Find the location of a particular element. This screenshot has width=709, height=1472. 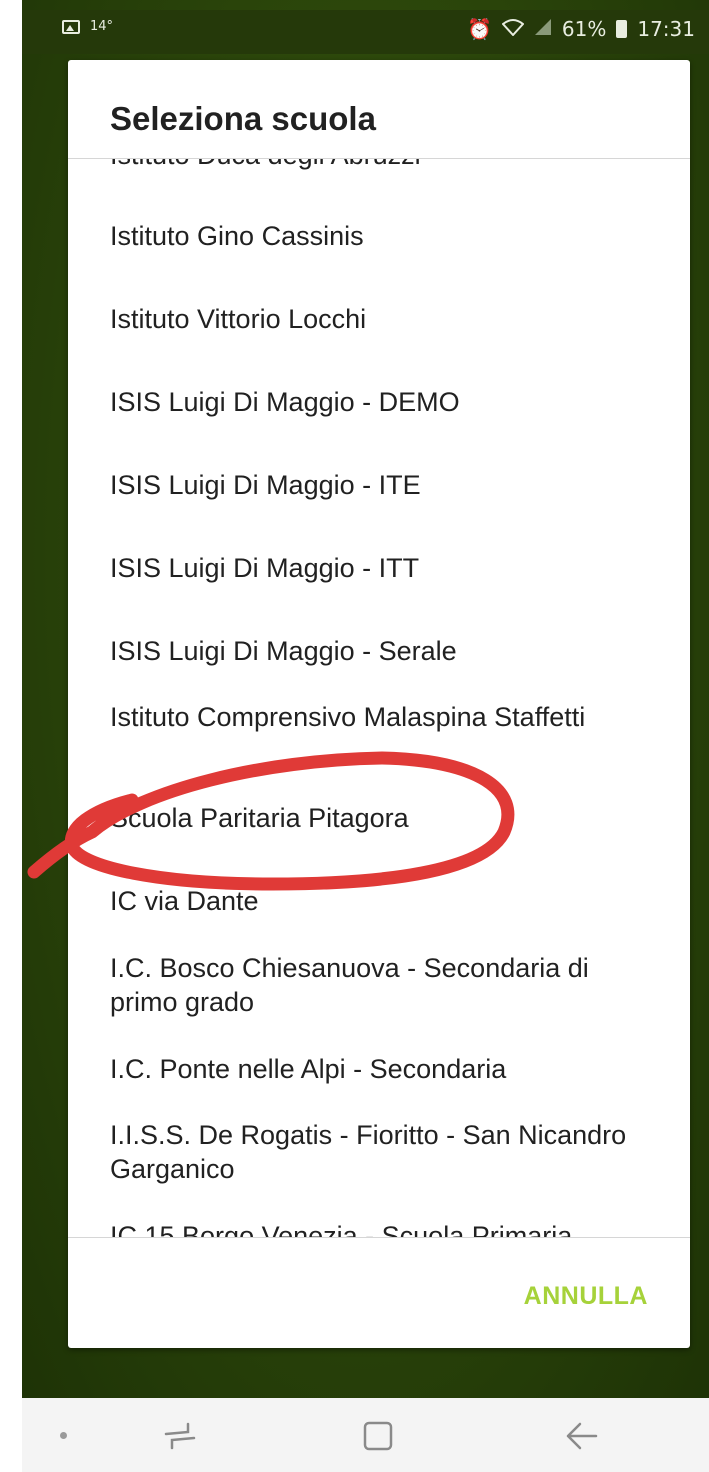

alarm-icon: ⏰ is located at coordinates (479, 29).